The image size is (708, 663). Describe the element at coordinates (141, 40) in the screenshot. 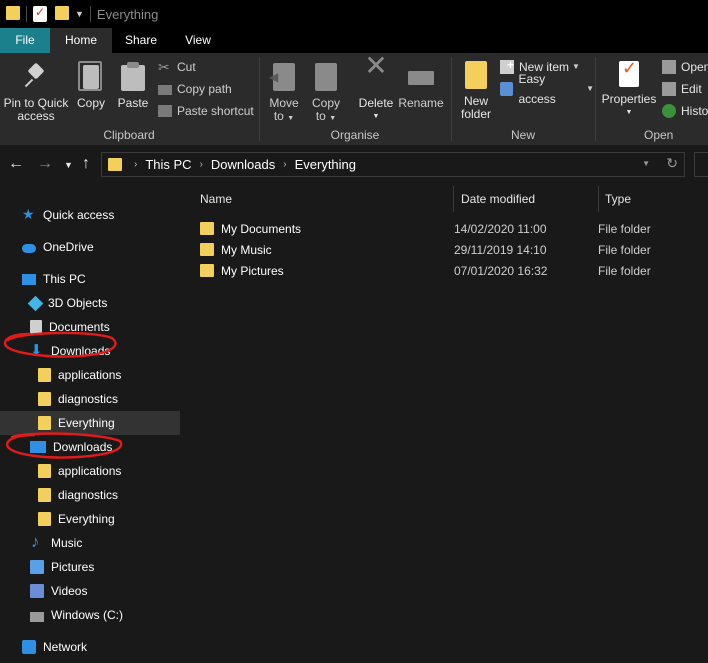

I see `tab-share: Share` at that location.